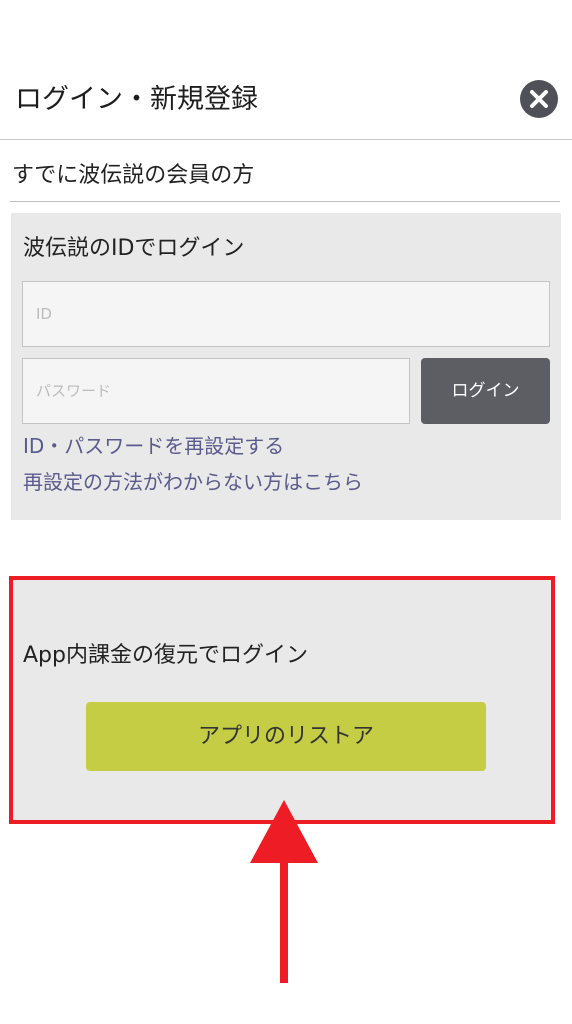  What do you see at coordinates (286, 736) in the screenshot?
I see `restore-purchases-button: アプリのリストア` at bounding box center [286, 736].